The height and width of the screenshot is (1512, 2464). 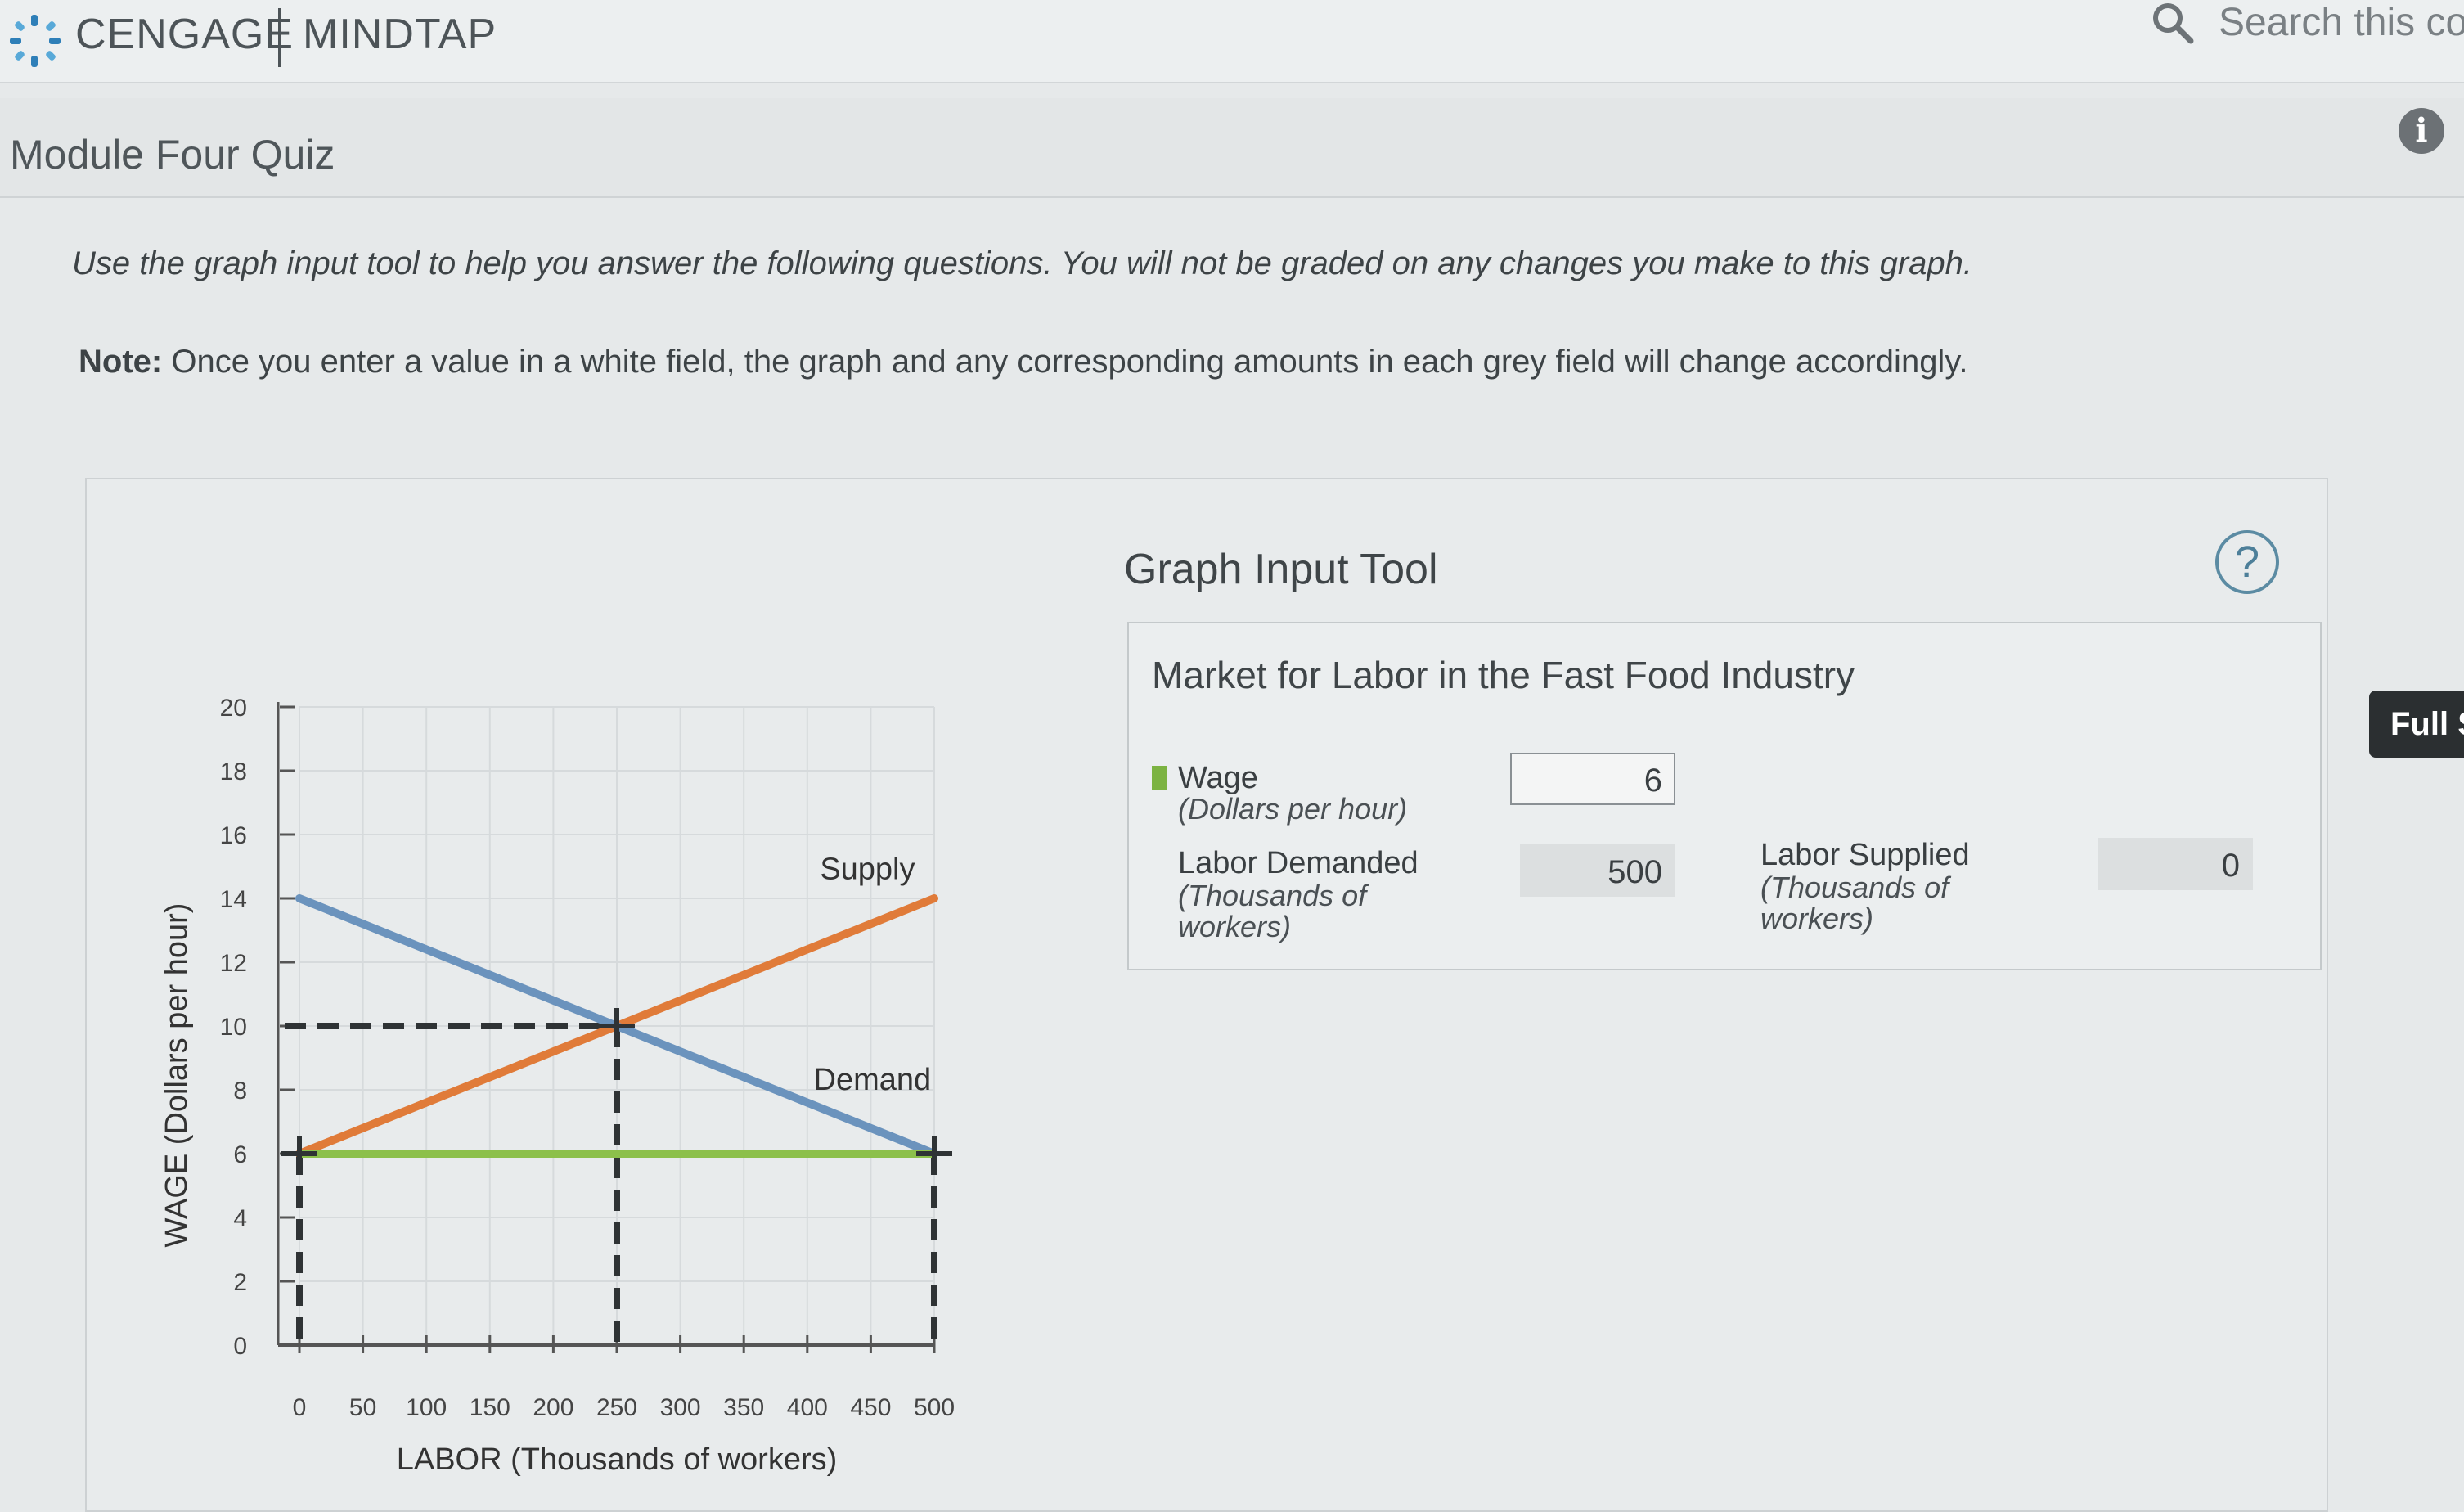 I want to click on y-tick-label: 12, so click(x=234, y=964).